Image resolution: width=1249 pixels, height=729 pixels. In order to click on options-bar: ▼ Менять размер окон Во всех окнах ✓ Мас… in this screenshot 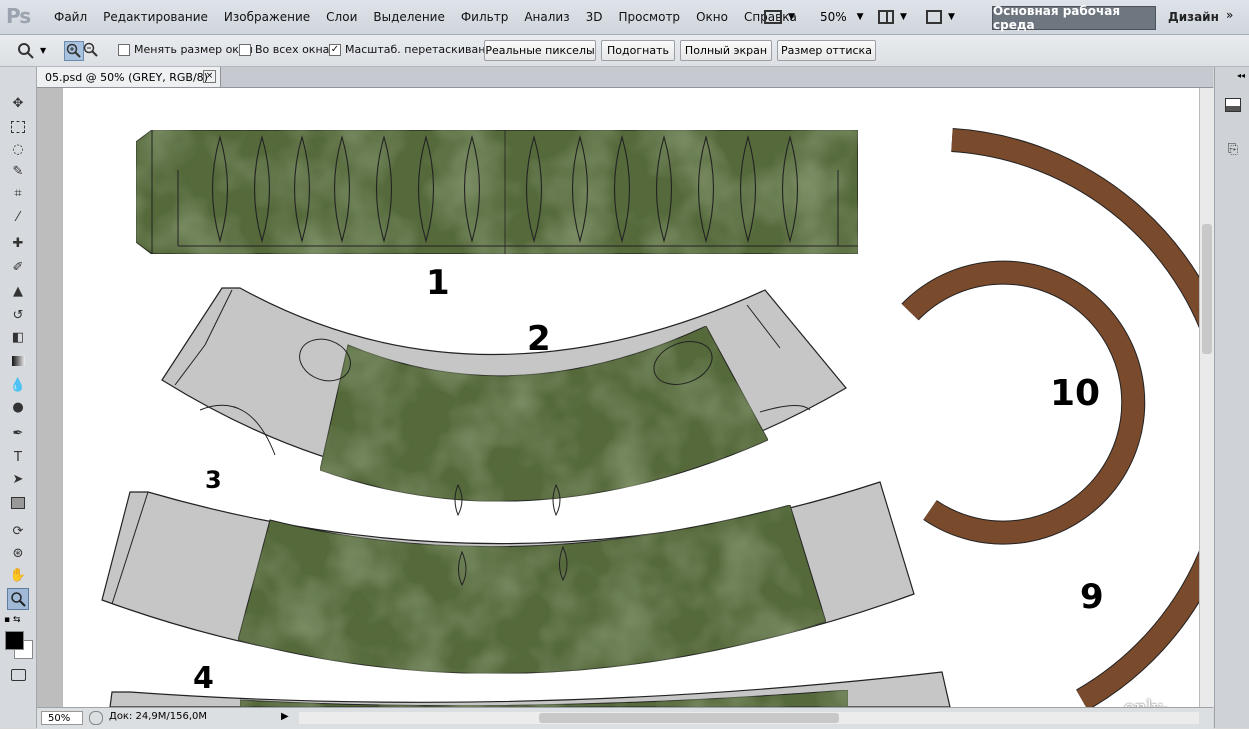, I will do `click(624, 51)`.